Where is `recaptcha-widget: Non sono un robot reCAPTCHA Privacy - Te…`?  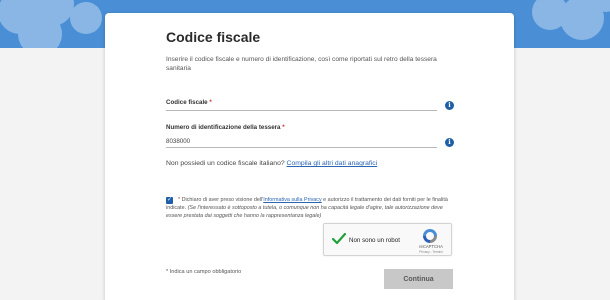 recaptcha-widget: Non sono un robot reCAPTCHA Privacy - Te… is located at coordinates (387, 239).